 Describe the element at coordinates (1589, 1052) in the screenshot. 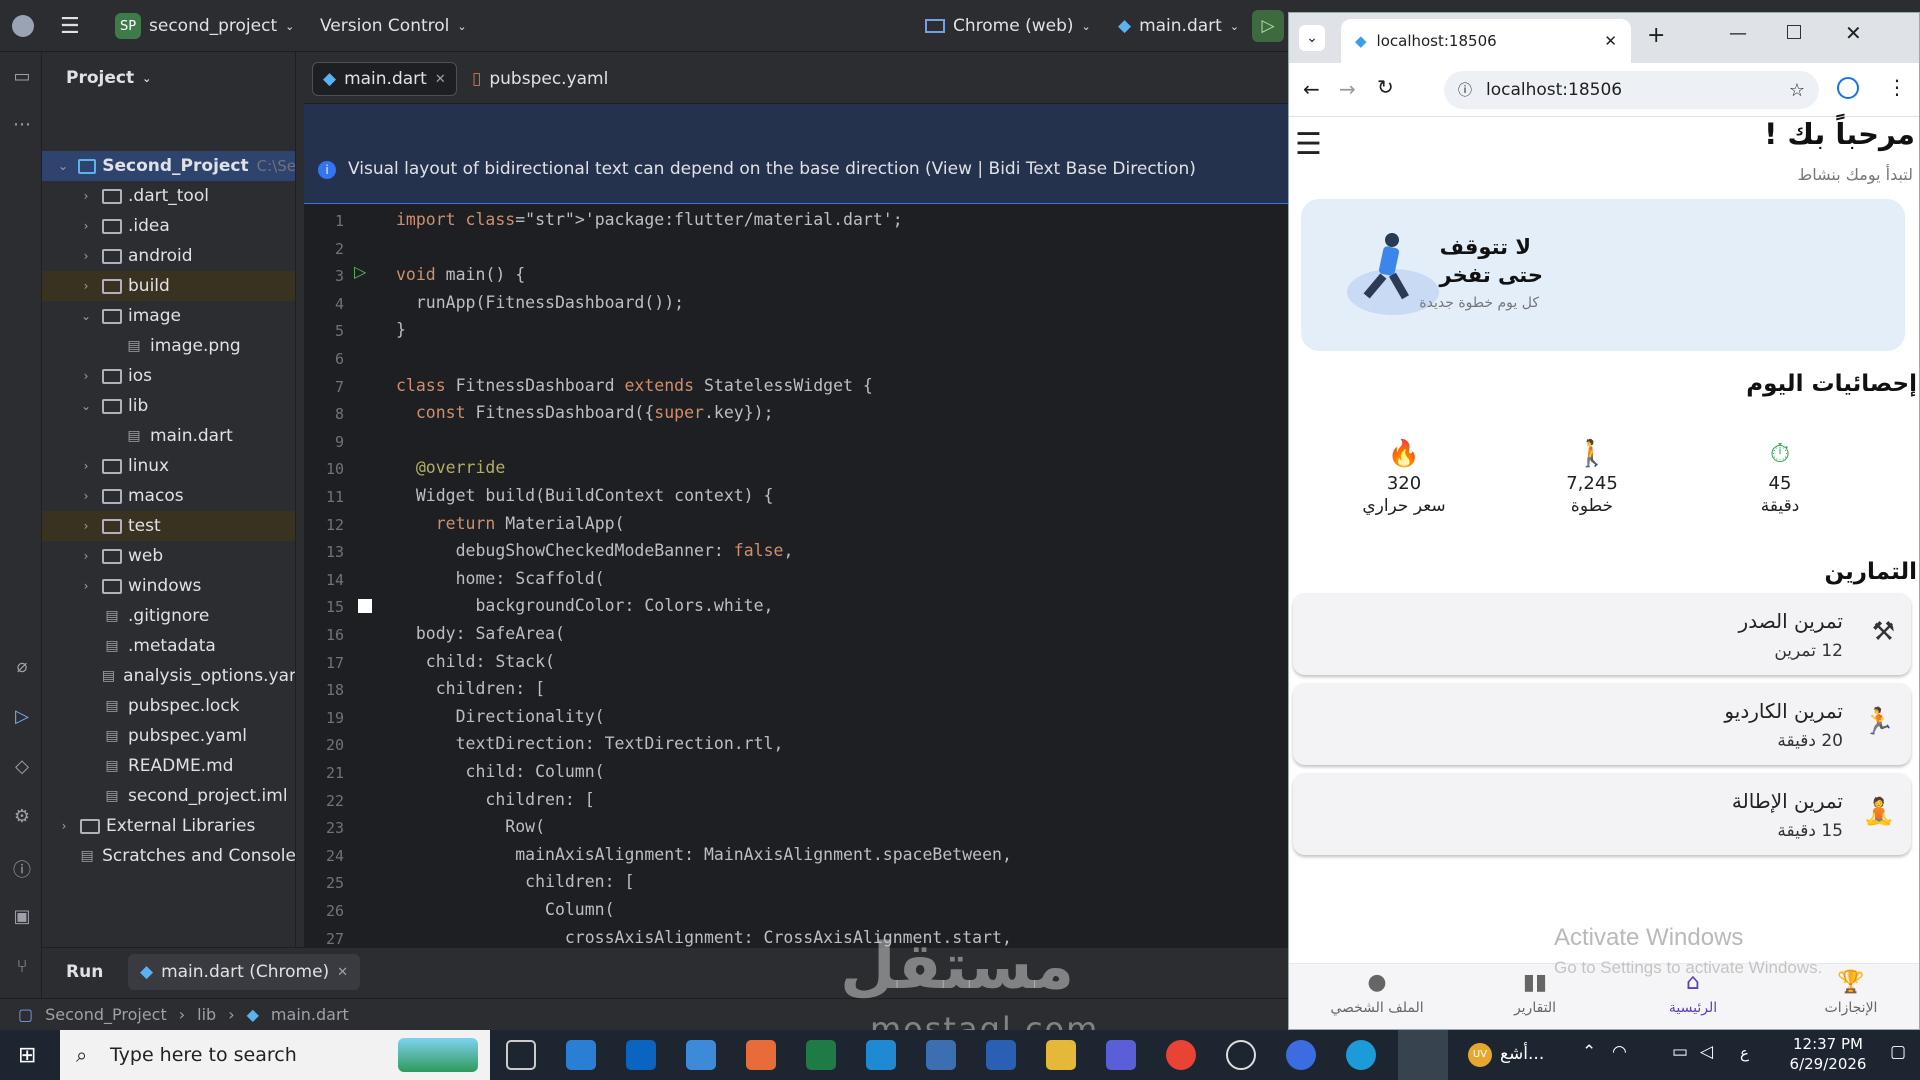

I see `tray-chevron-icon: ⌃` at that location.